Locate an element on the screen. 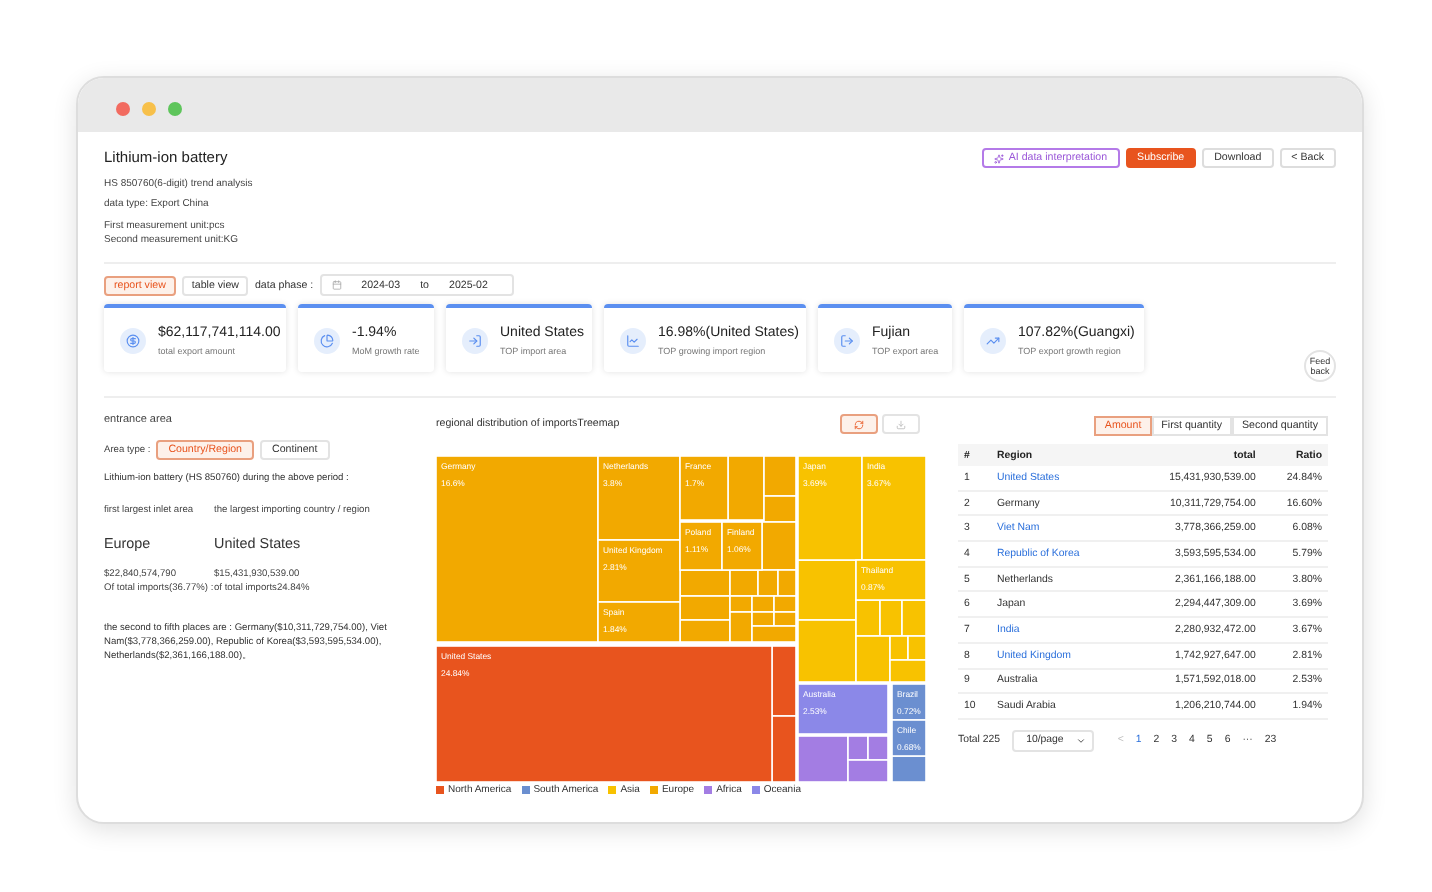 This screenshot has width=1432, height=892. refresh-button is located at coordinates (859, 424).